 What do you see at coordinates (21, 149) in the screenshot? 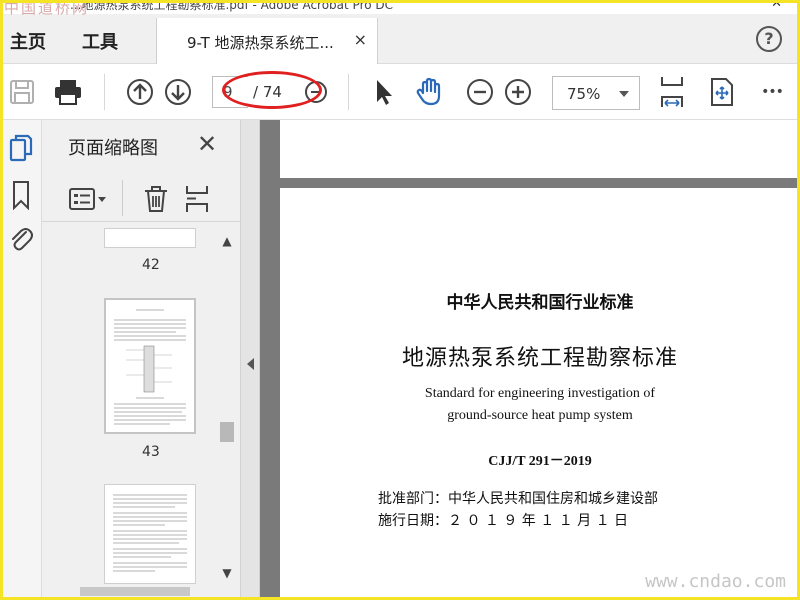
I see `page-thumbnails-icon` at bounding box center [21, 149].